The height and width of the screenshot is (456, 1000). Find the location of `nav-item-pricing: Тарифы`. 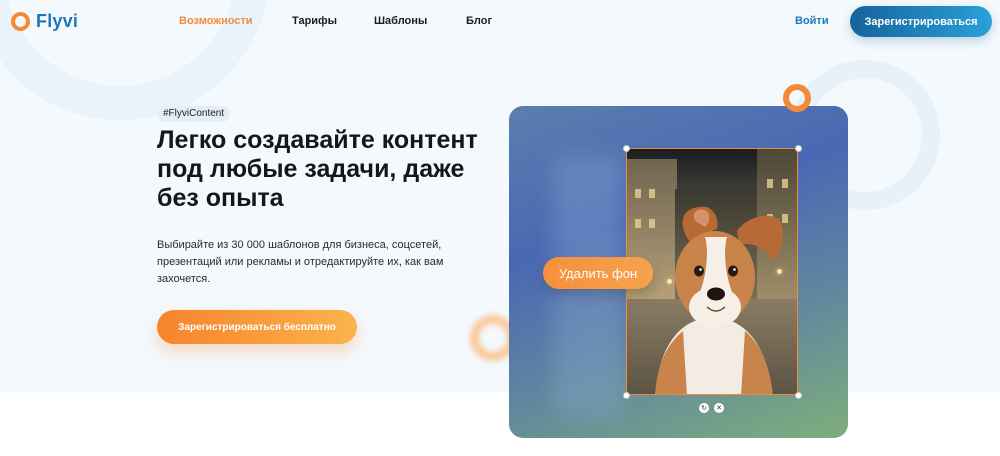

nav-item-pricing: Тарифы is located at coordinates (314, 21).